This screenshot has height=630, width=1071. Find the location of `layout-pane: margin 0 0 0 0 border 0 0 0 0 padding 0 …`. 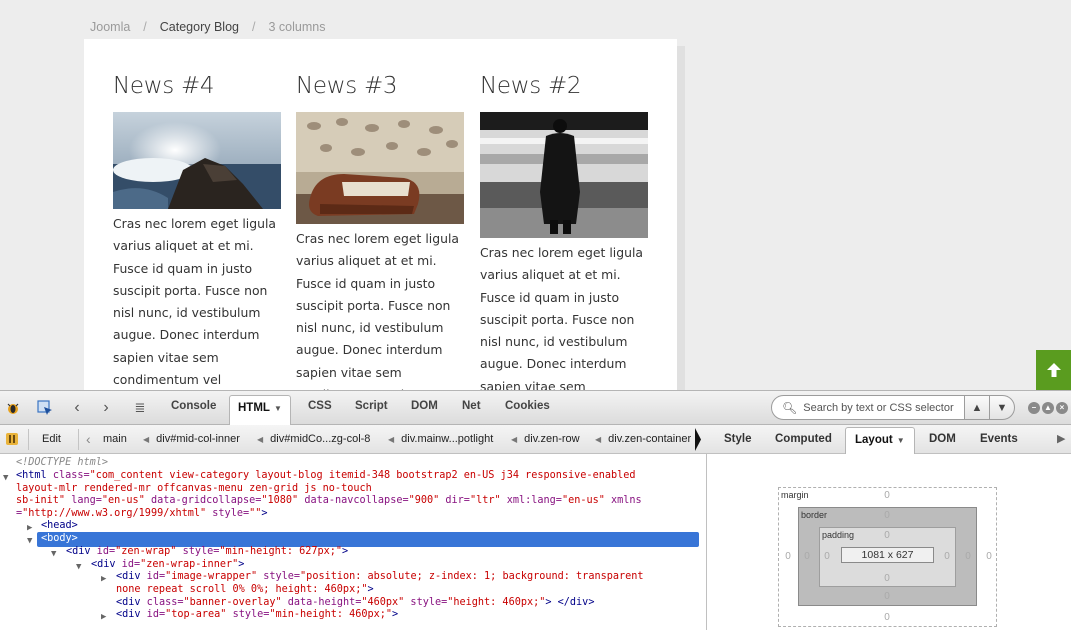

layout-pane: margin 0 0 0 0 border 0 0 0 0 padding 0 … is located at coordinates (889, 542).